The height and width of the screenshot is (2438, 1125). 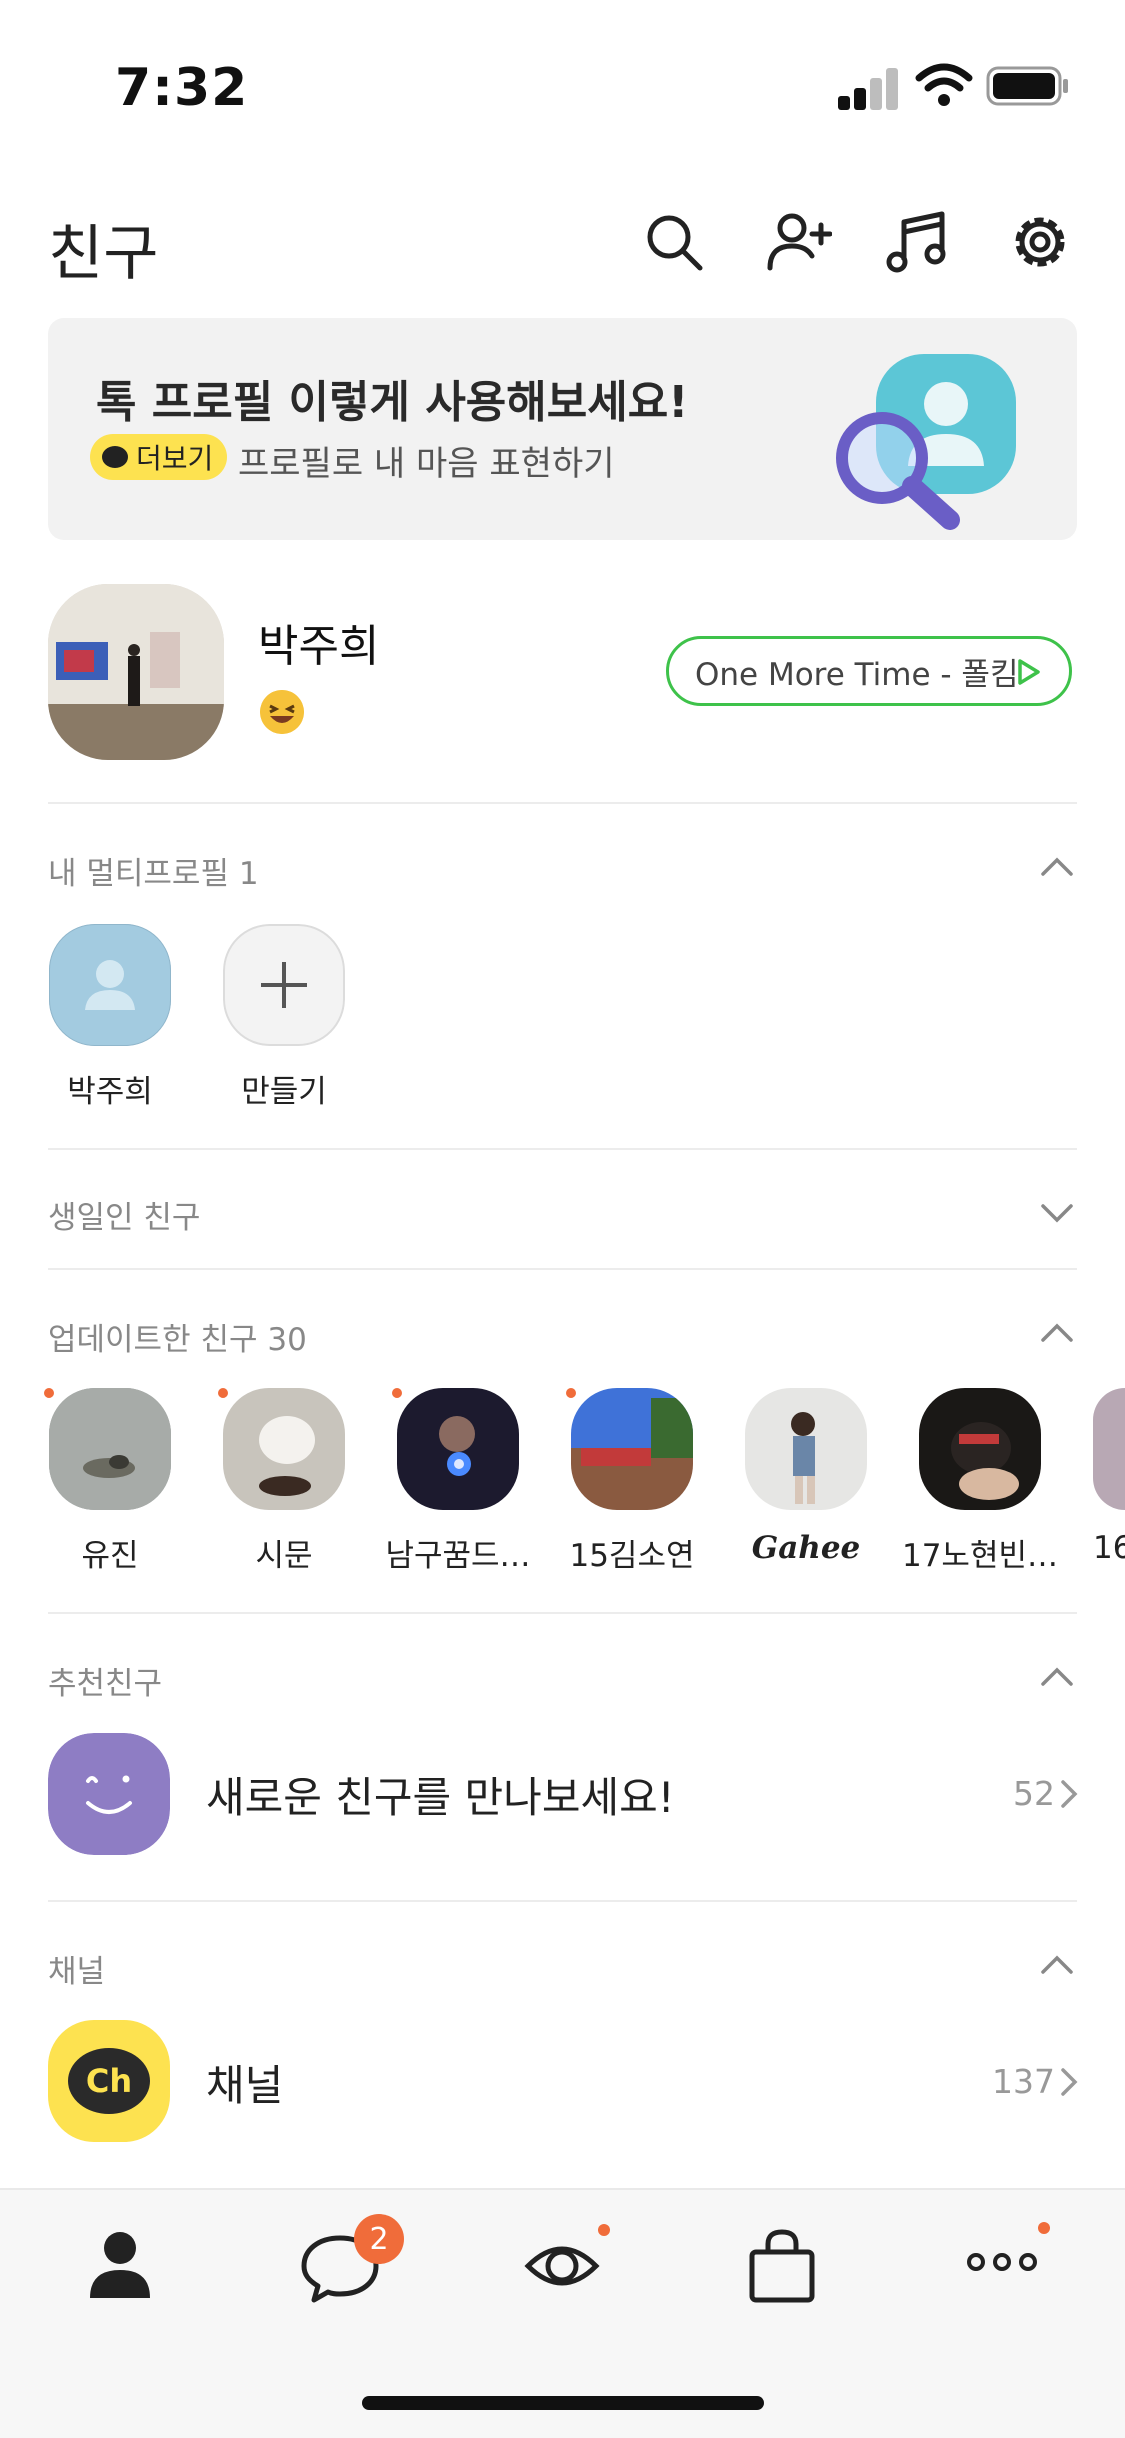 I want to click on battery-icon, so click(x=1027, y=86).